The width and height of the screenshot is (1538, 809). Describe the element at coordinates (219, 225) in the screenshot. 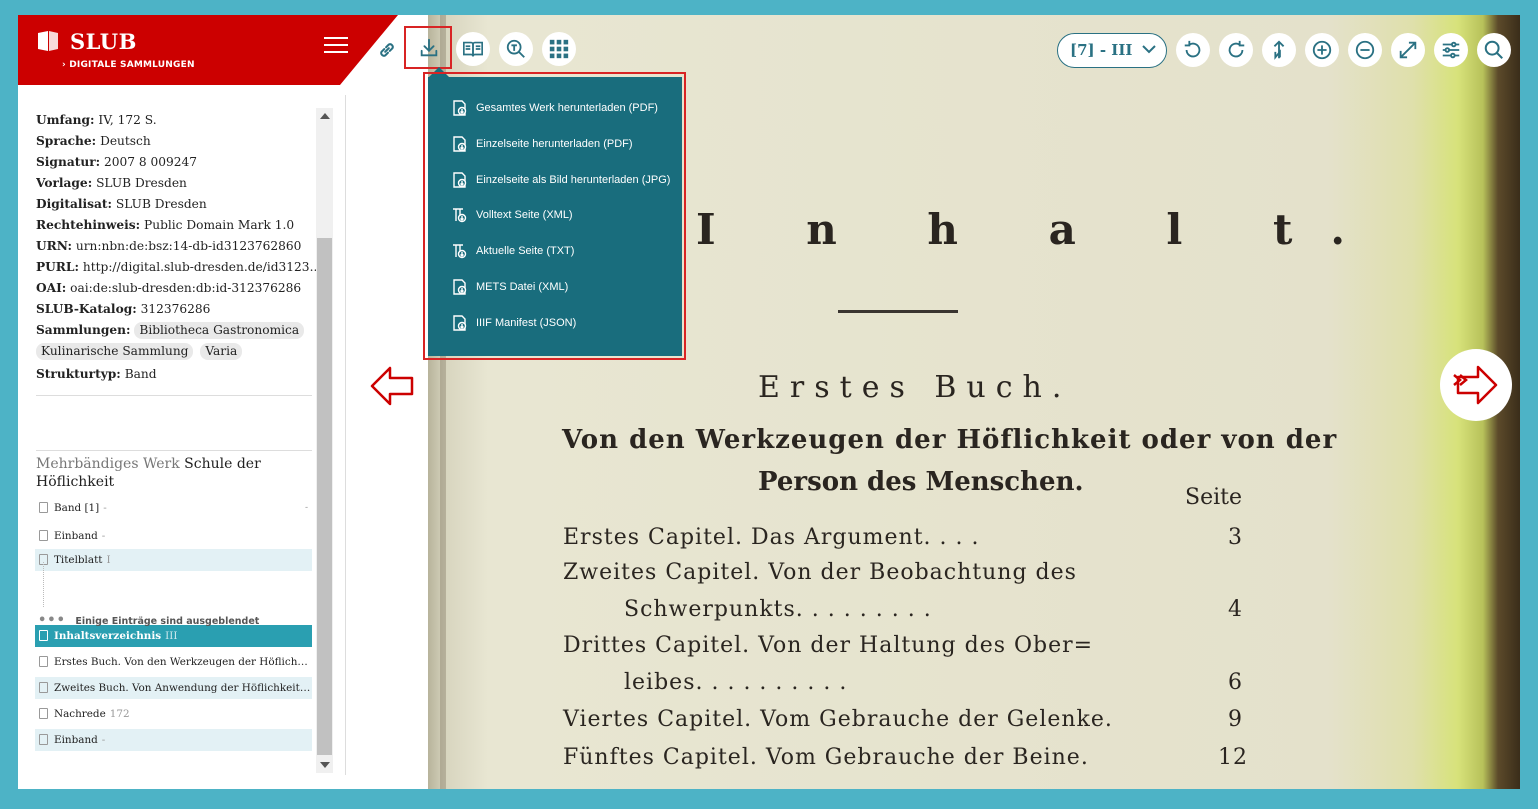

I see `metadata-value: Public Domain Mark 1.0` at that location.